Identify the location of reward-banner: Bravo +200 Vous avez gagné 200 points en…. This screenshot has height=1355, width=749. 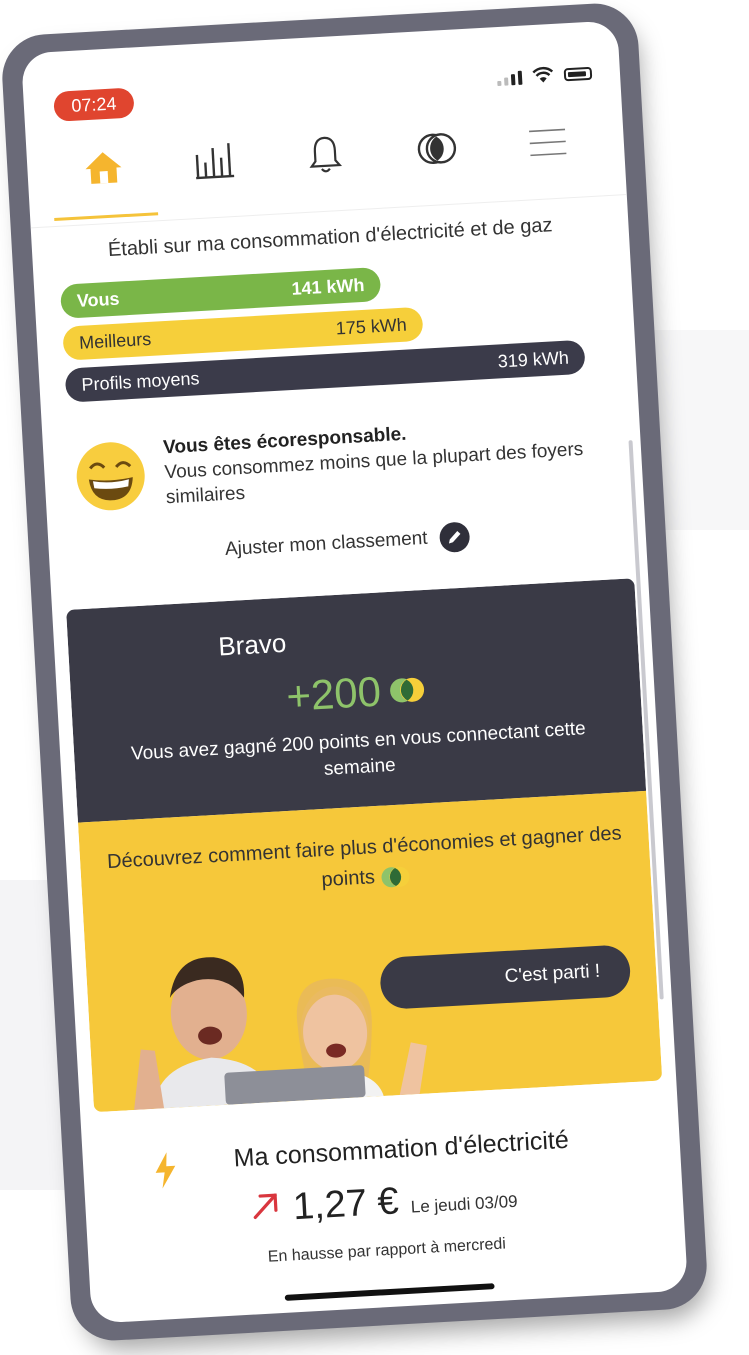
(356, 700).